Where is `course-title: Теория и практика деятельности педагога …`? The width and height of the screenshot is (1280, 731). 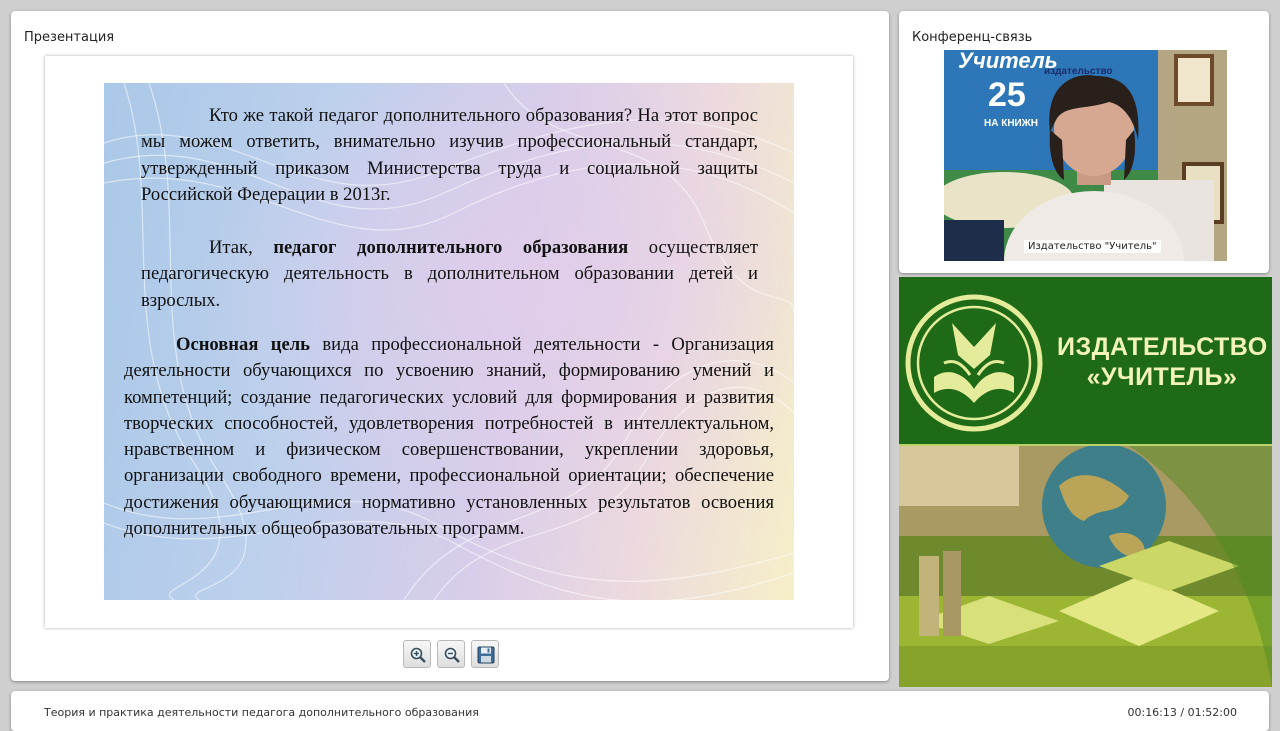
course-title: Теория и практика деятельности педагога … is located at coordinates (261, 712).